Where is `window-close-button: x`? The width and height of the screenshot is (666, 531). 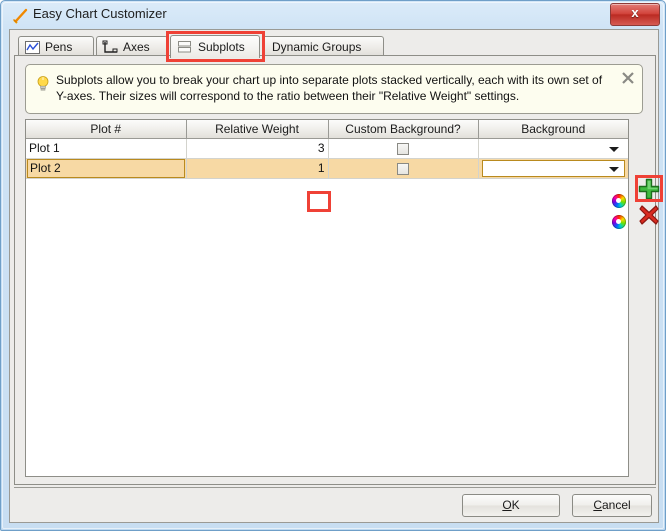
window-close-button: x is located at coordinates (635, 14).